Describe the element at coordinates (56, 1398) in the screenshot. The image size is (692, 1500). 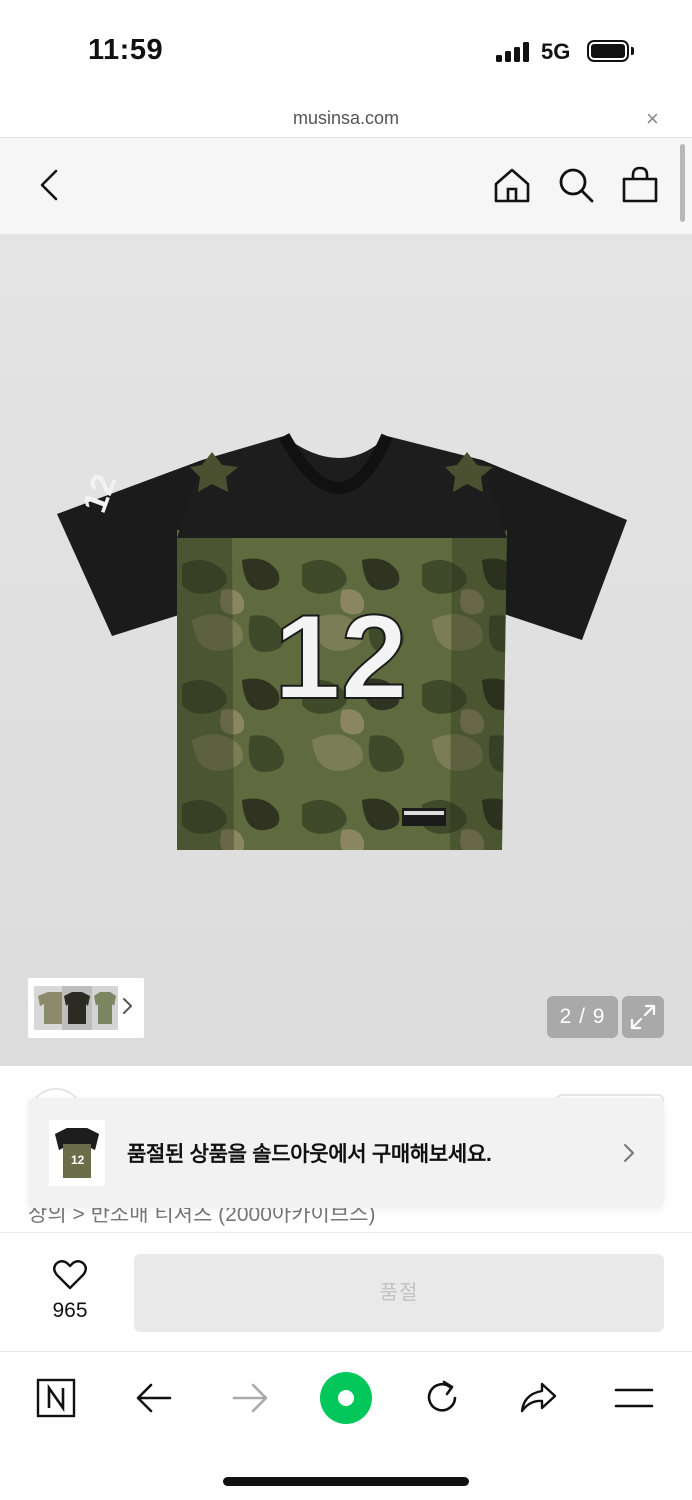
I see `naver-n-icon` at that location.